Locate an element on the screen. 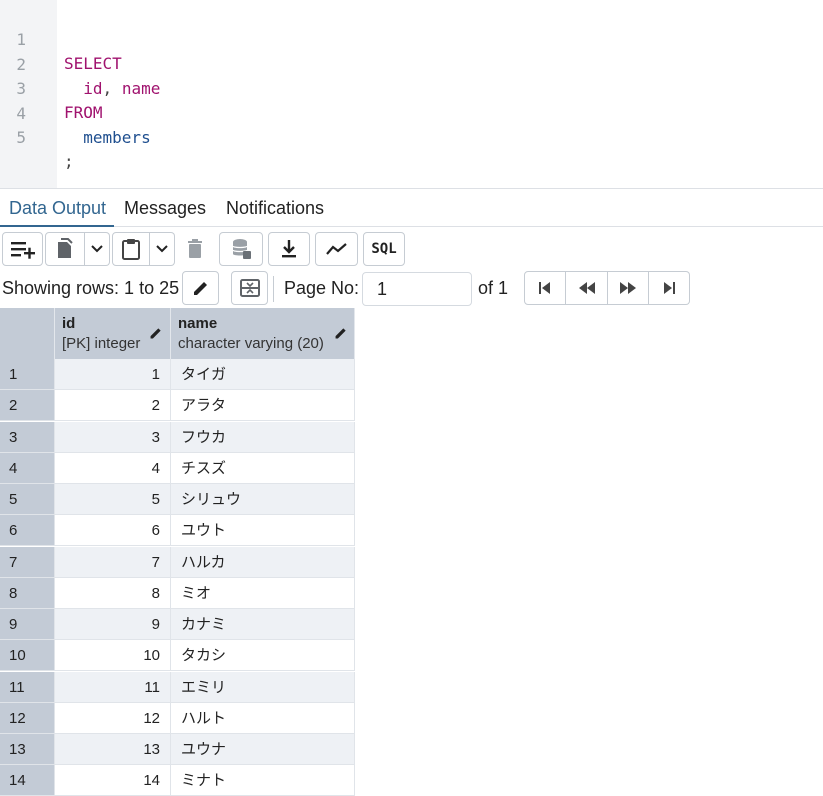 The height and width of the screenshot is (796, 823). id-cell: 8 is located at coordinates (113, 593).